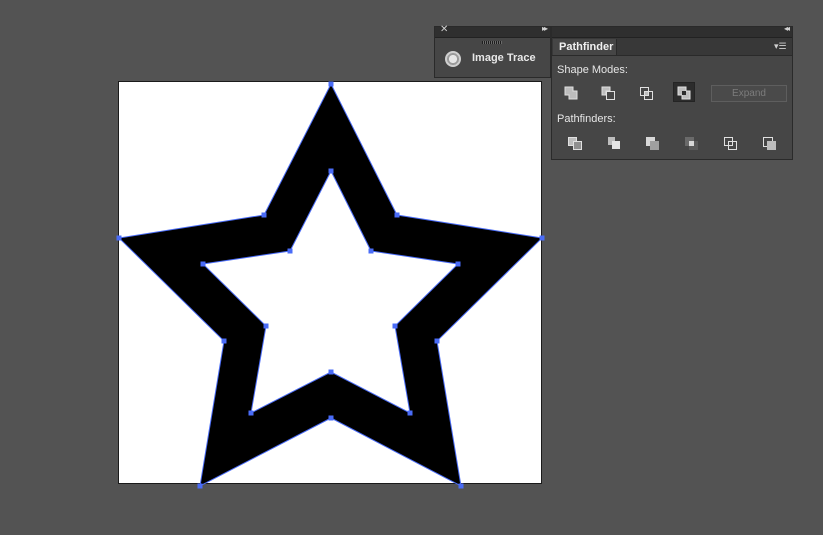 Image resolution: width=823 pixels, height=535 pixels. Describe the element at coordinates (585, 47) in the screenshot. I see `tab-pathfinder: Pathfinder` at that location.